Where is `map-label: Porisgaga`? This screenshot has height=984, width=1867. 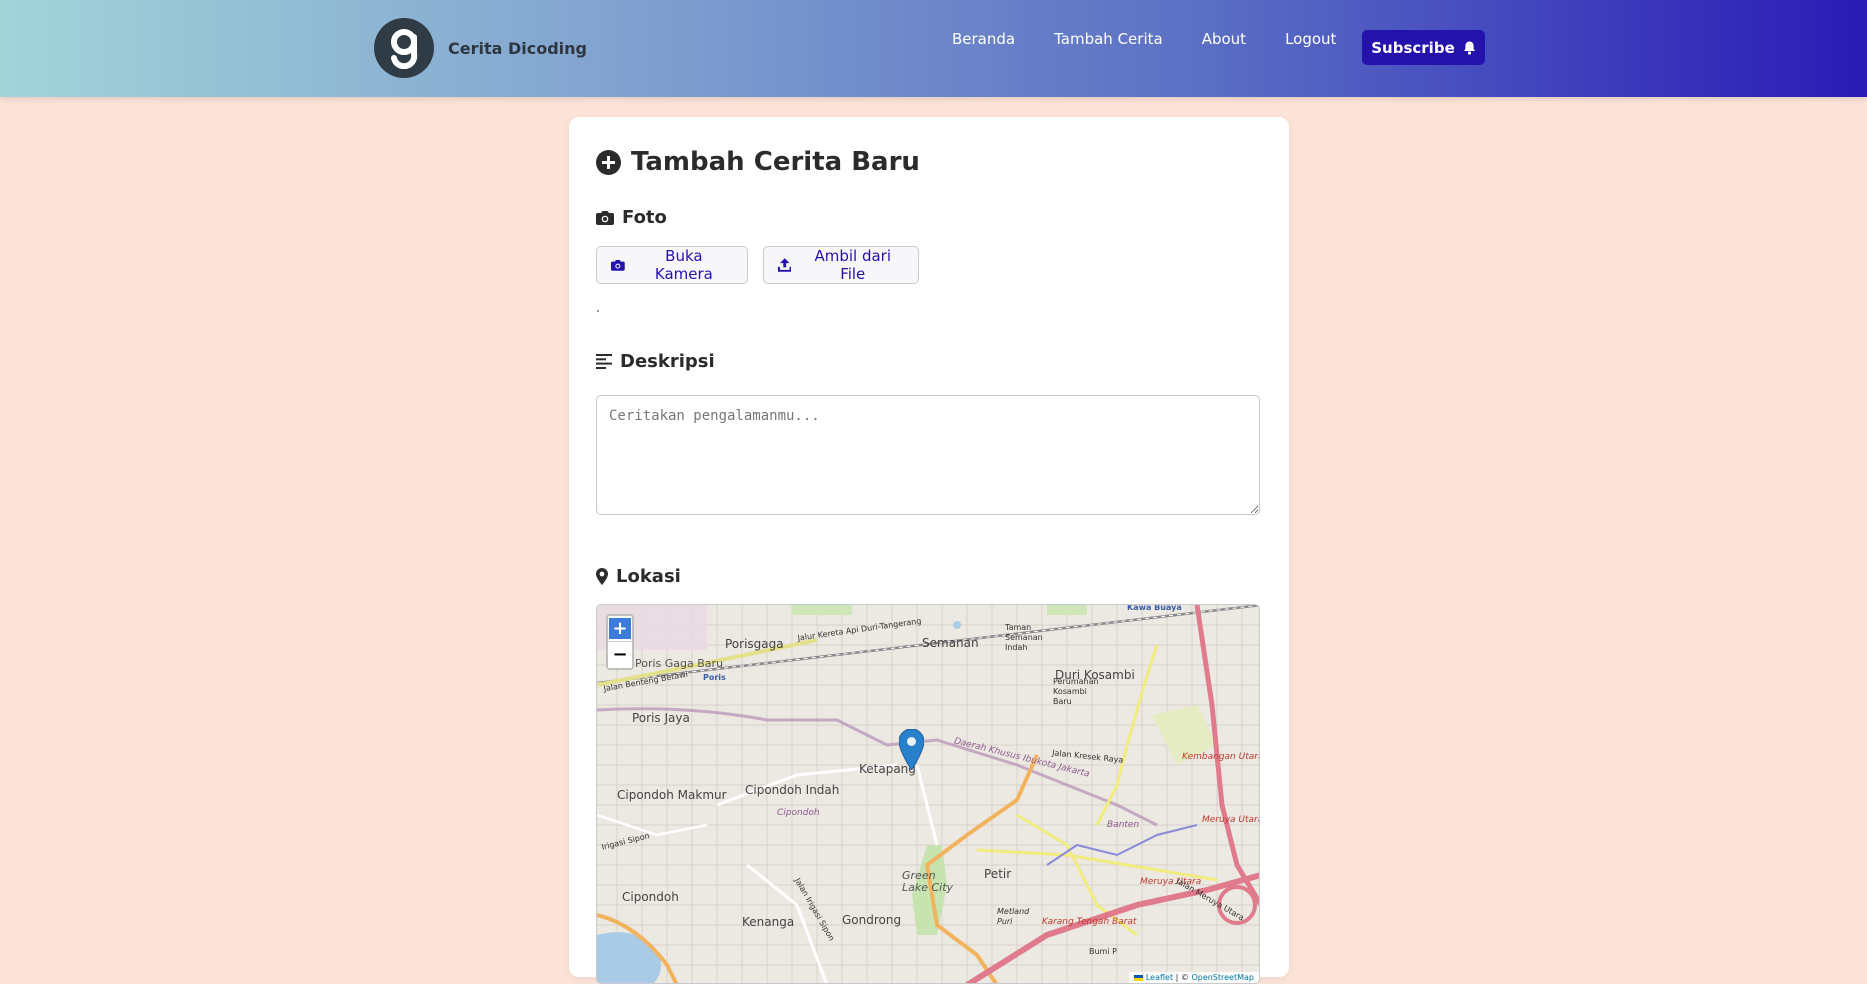 map-label: Porisgaga is located at coordinates (754, 644).